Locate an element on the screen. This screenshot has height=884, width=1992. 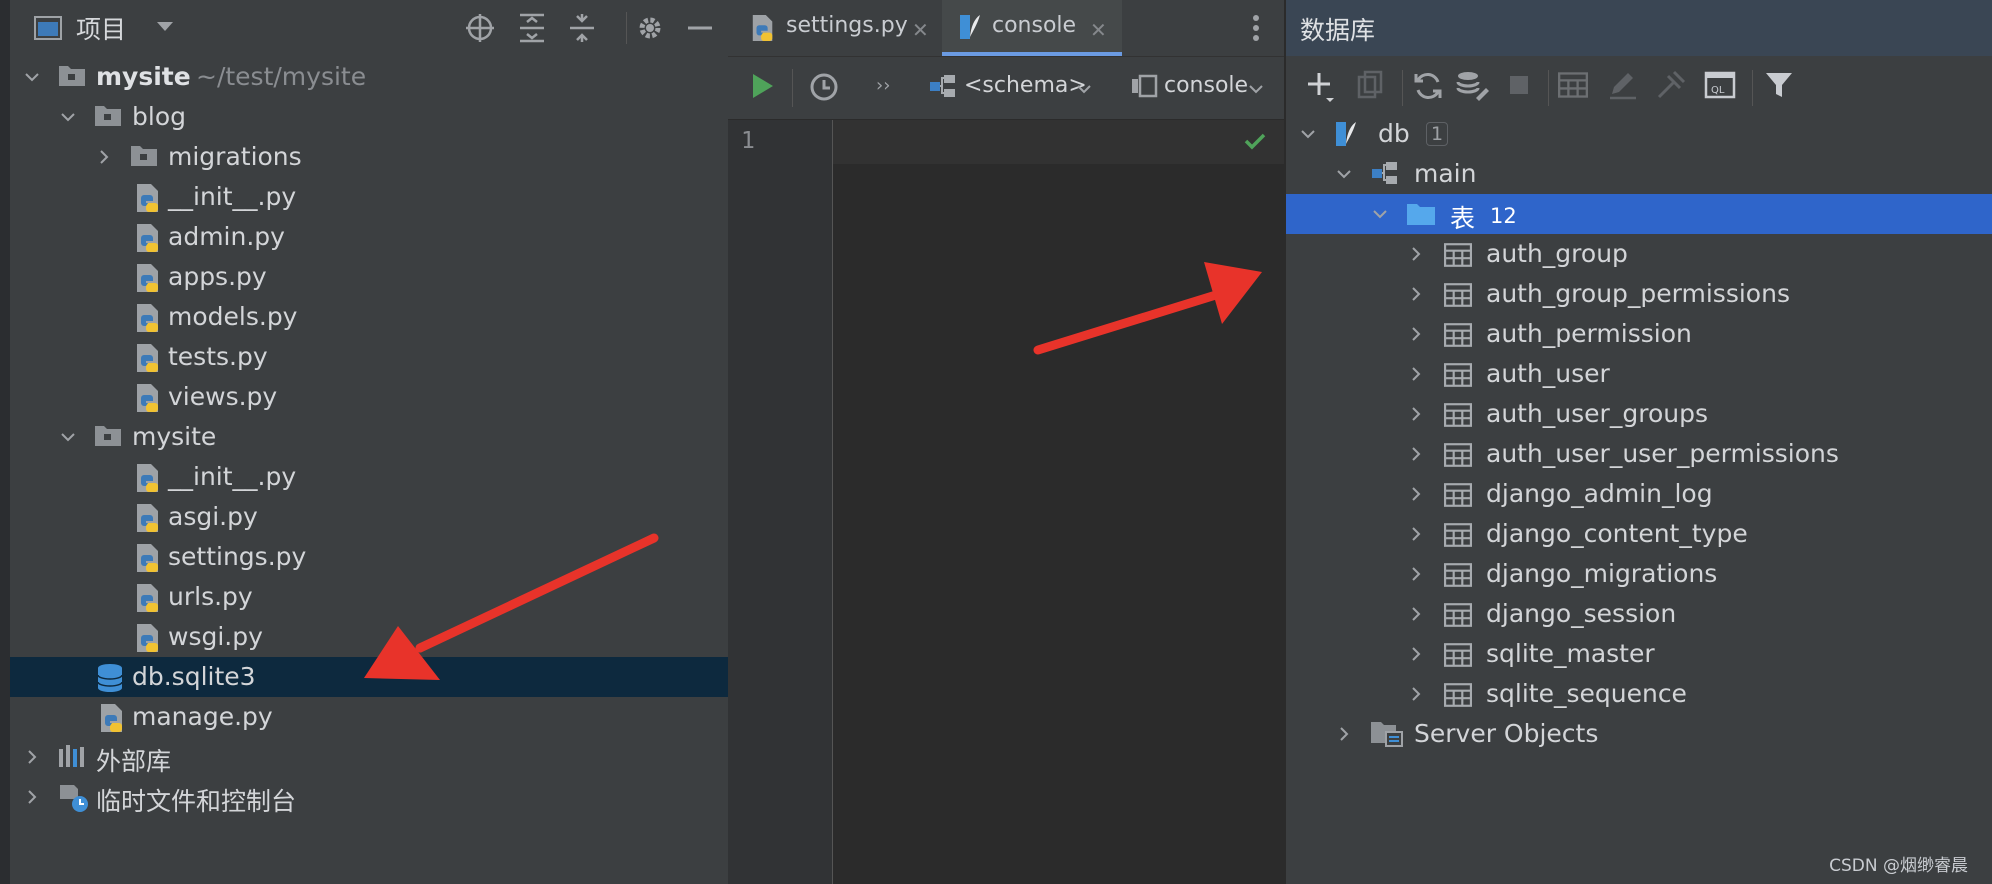
tree-item-label: __init__.py is located at coordinates (232, 476).